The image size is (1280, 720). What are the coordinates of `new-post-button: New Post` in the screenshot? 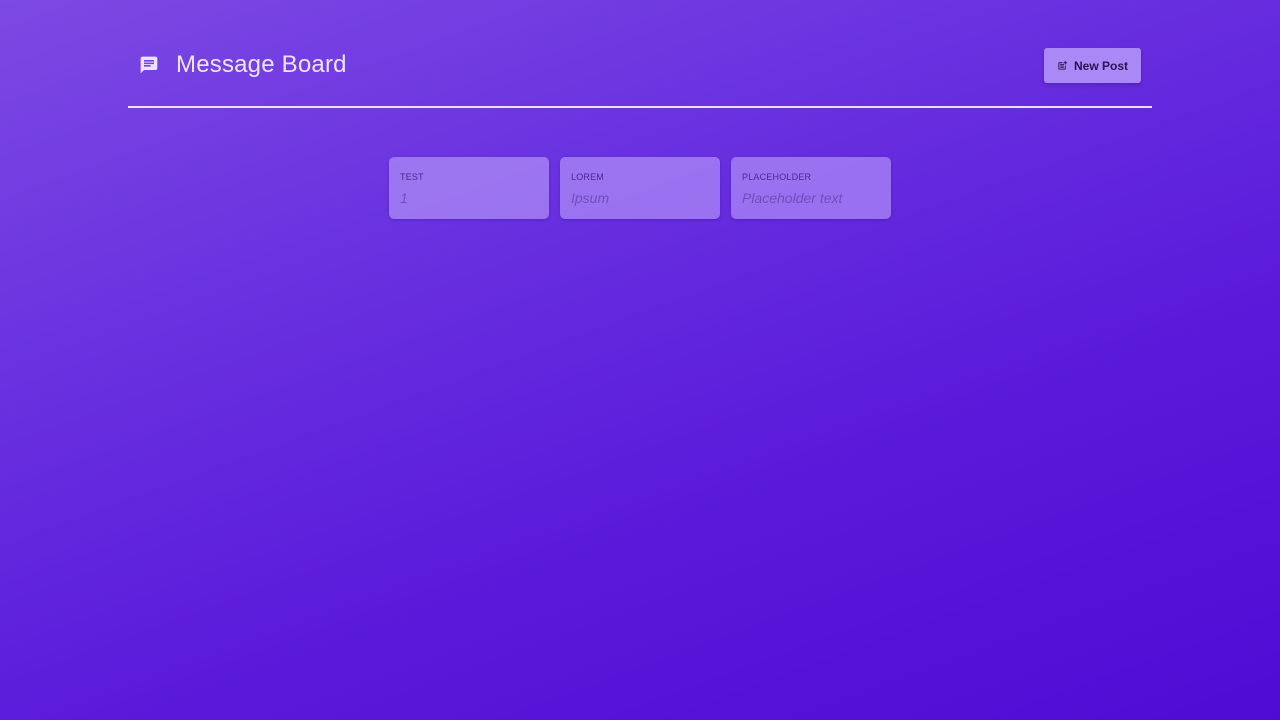 It's located at (1092, 65).